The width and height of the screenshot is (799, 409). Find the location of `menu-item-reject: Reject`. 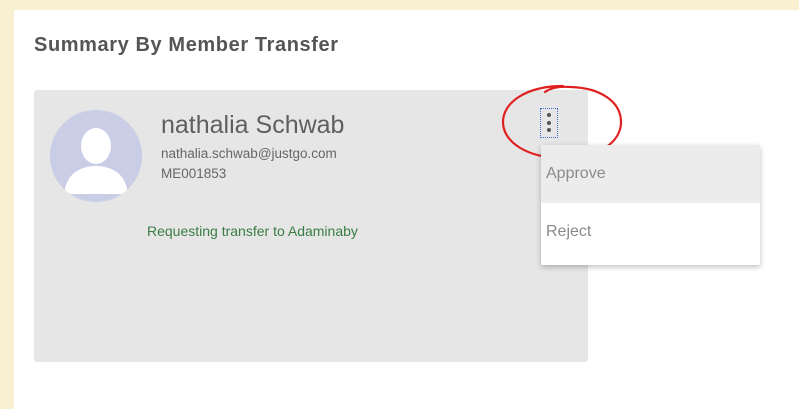

menu-item-reject: Reject is located at coordinates (650, 232).